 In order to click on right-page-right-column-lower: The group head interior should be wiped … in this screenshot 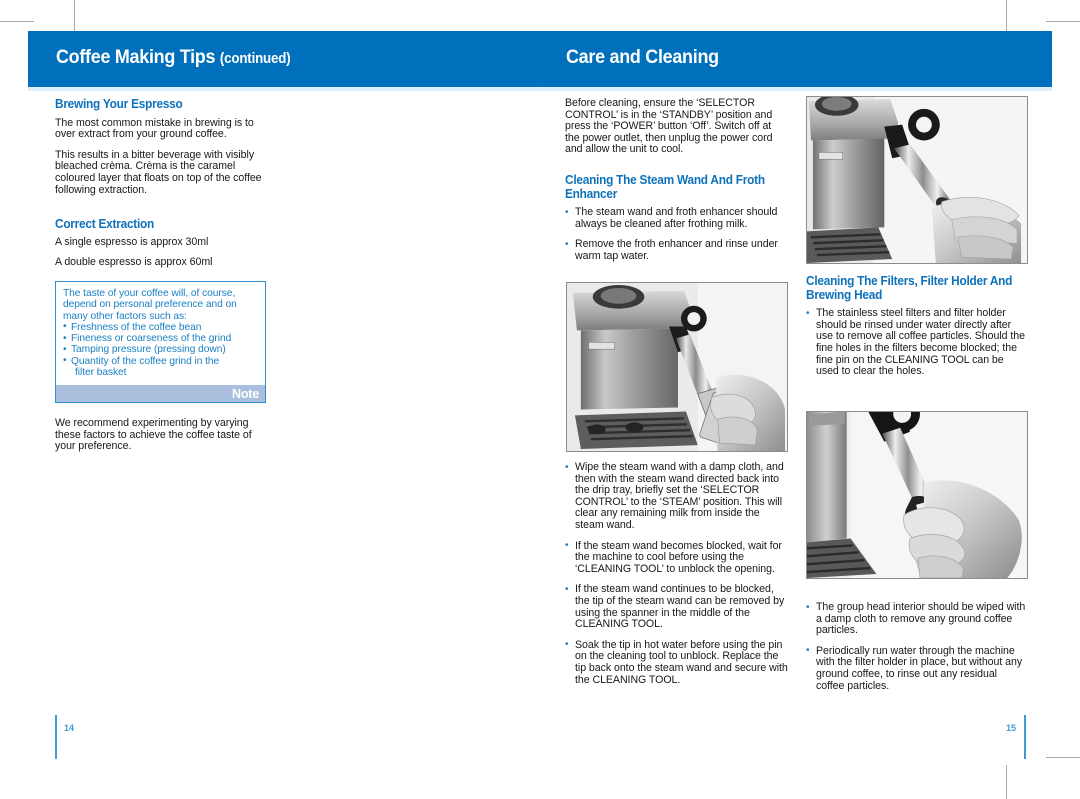, I will do `click(917, 646)`.